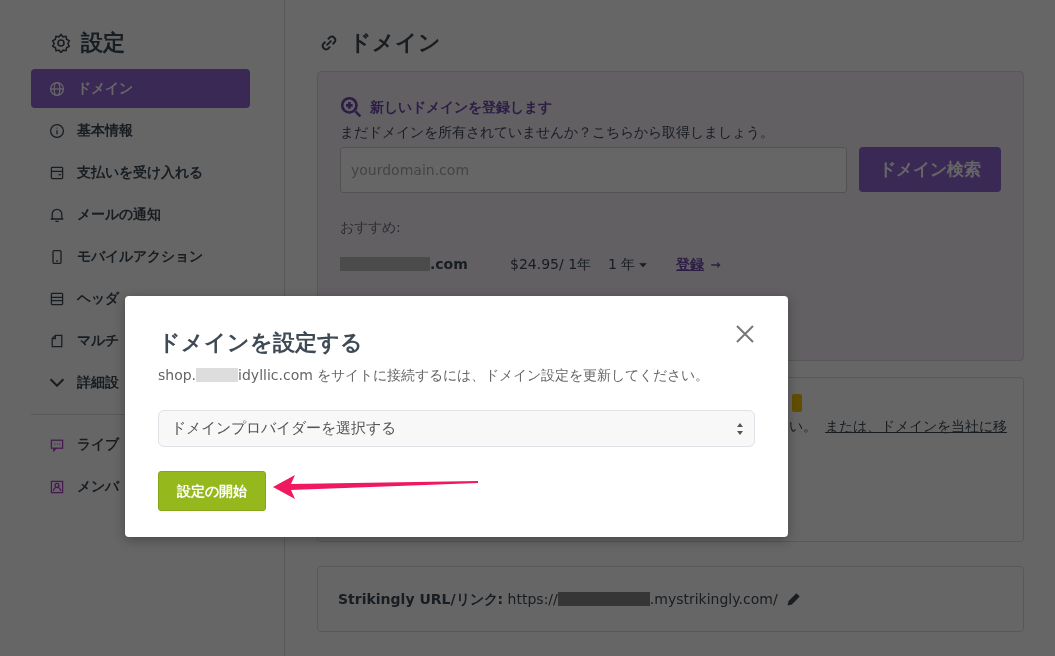  Describe the element at coordinates (260, 343) in the screenshot. I see `modal-title: ドメインを設定する` at that location.